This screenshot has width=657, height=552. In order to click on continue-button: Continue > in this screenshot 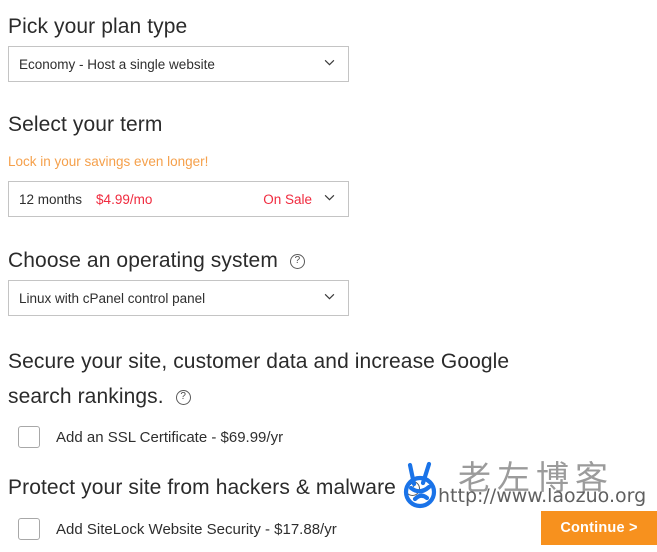, I will do `click(599, 528)`.